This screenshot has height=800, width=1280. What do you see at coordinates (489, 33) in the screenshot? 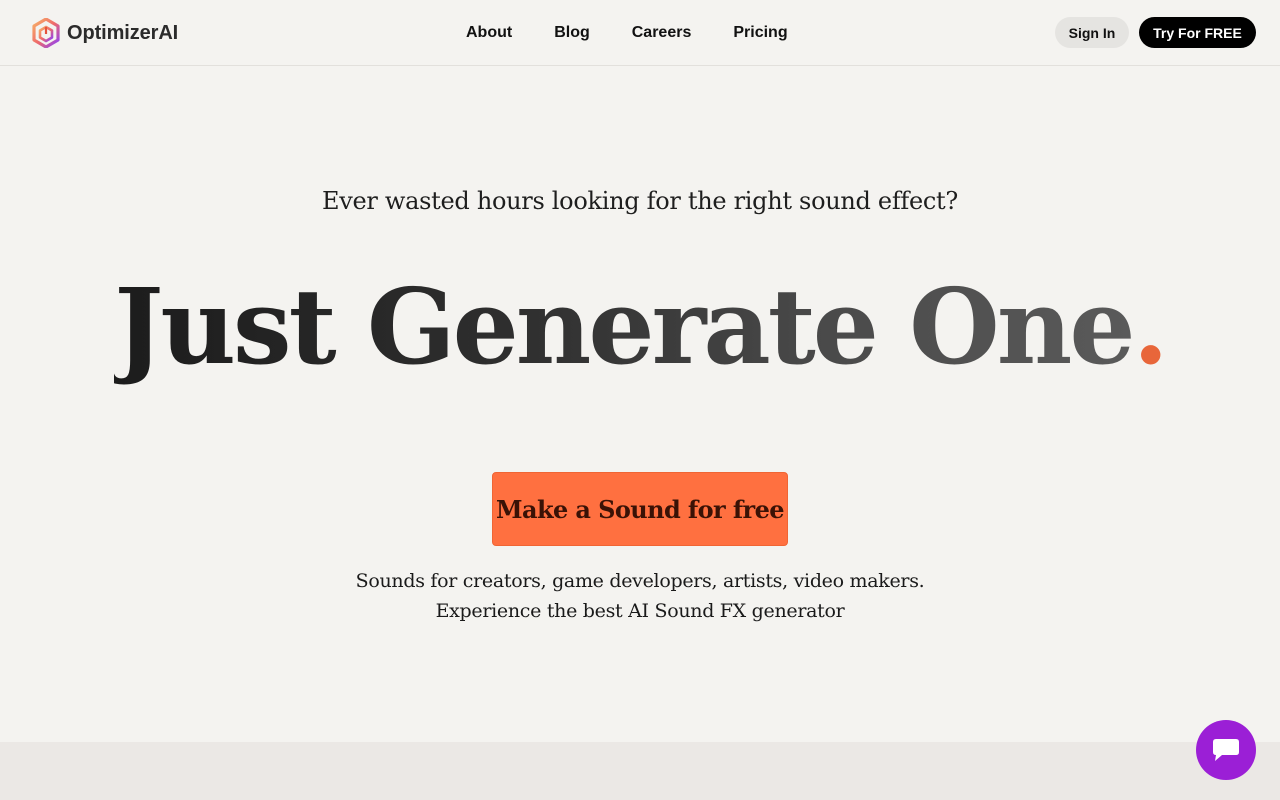
I see `nav-about: About` at bounding box center [489, 33].